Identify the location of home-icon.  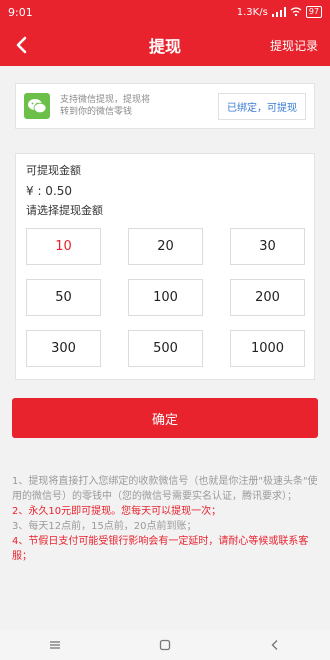
(165, 645).